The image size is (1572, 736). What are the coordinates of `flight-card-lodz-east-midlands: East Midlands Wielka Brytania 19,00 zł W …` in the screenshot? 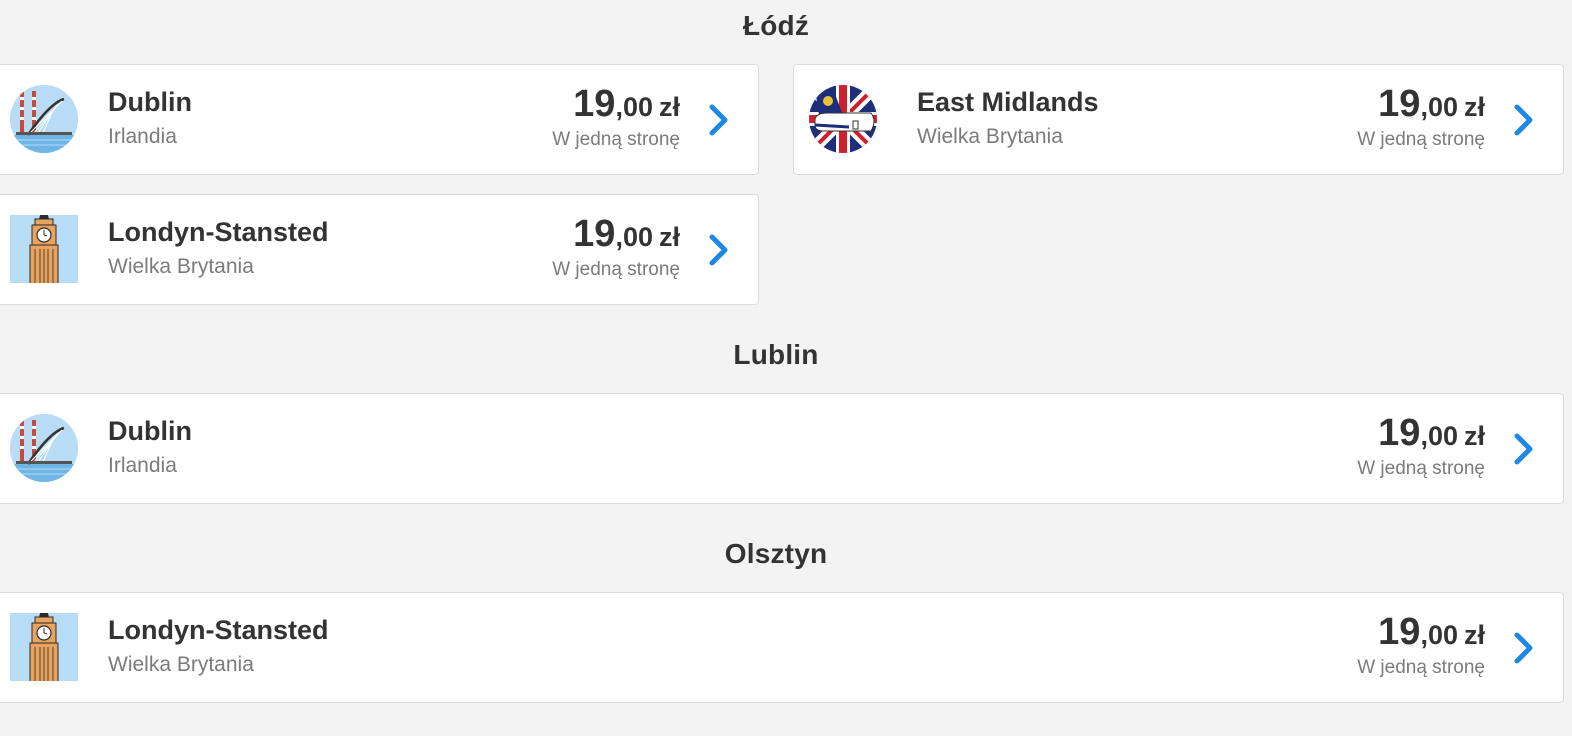 It's located at (1178, 119).